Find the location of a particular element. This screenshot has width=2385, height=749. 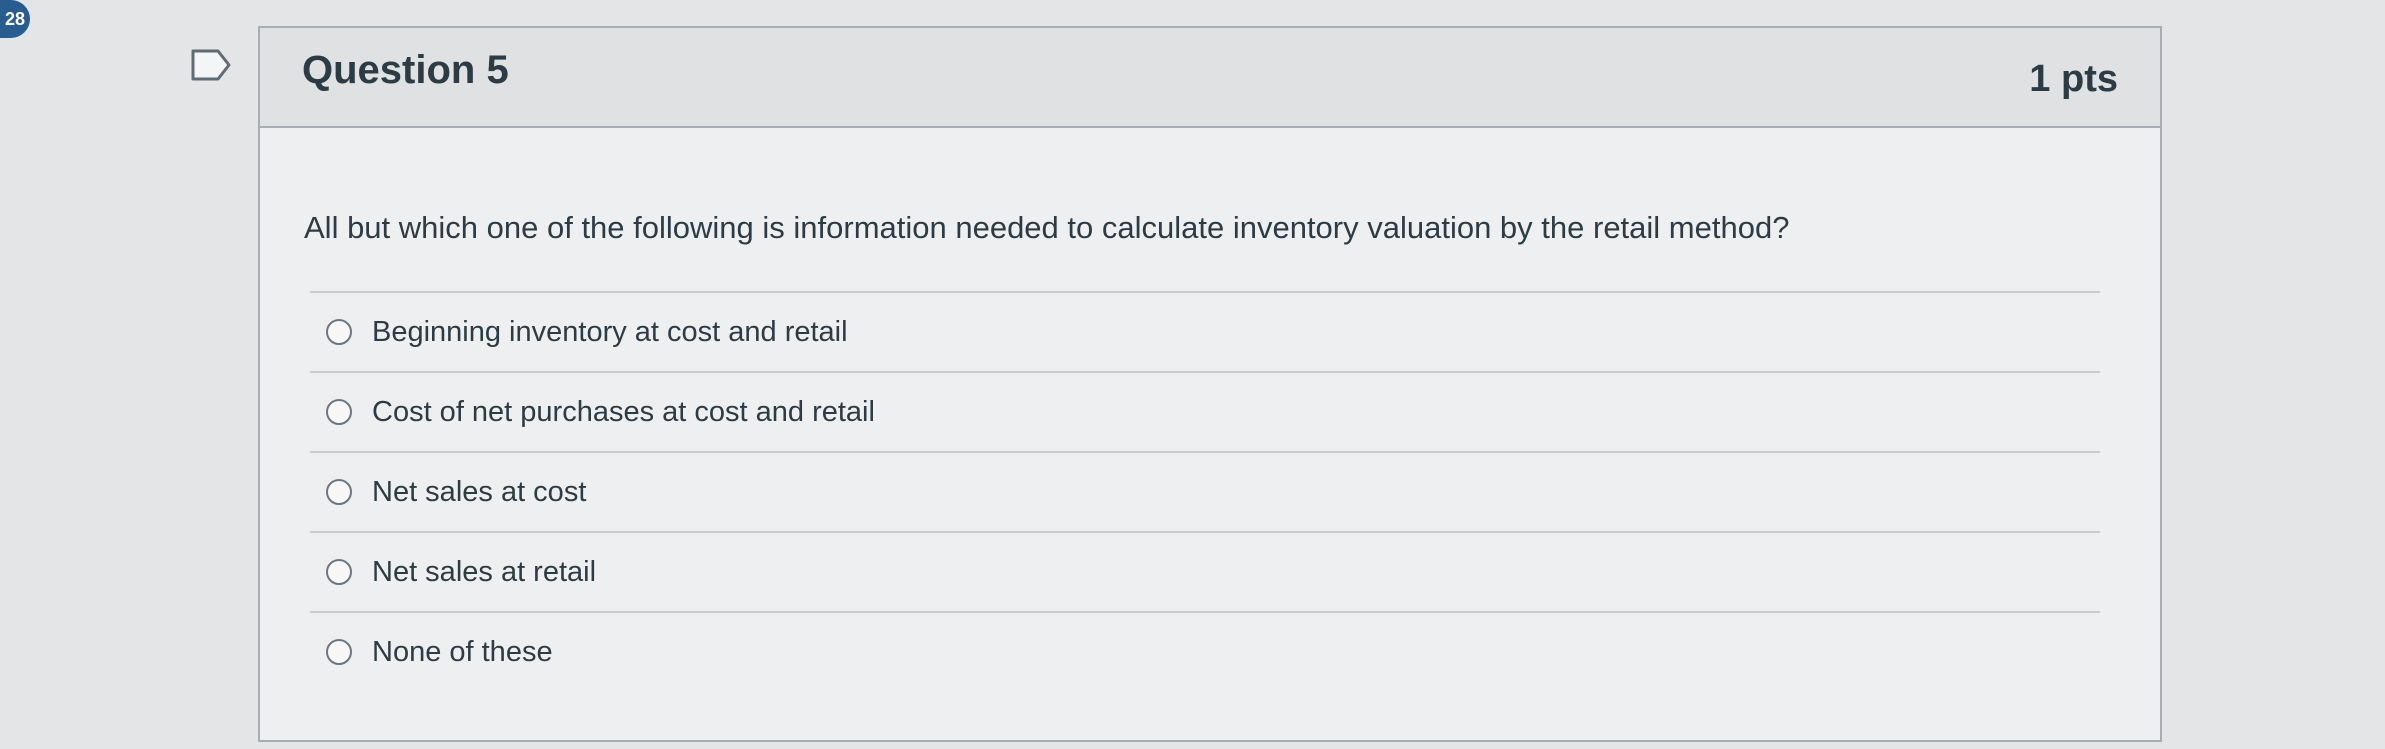

answer-option: Cost of net purchases at cost and retail is located at coordinates (1205, 411).